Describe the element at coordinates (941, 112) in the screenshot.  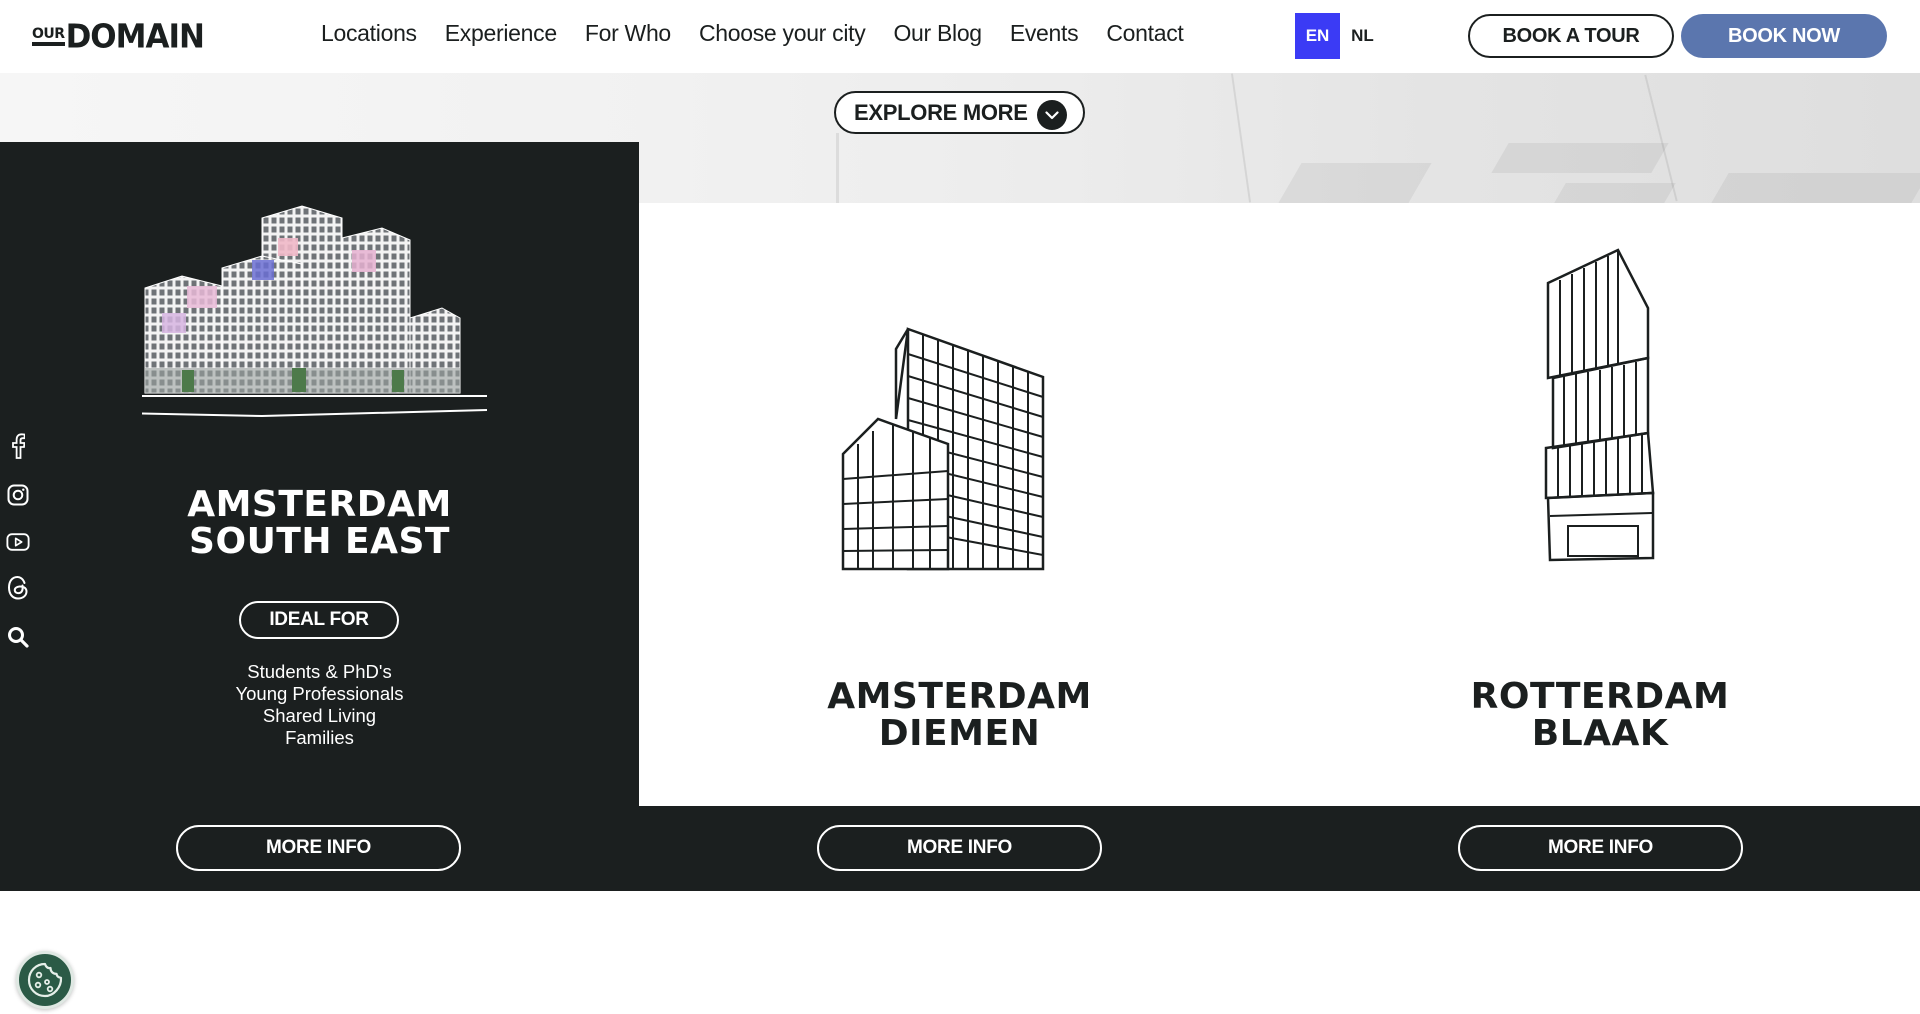
I see `explore-more-label: EXPLORE MORE` at that location.